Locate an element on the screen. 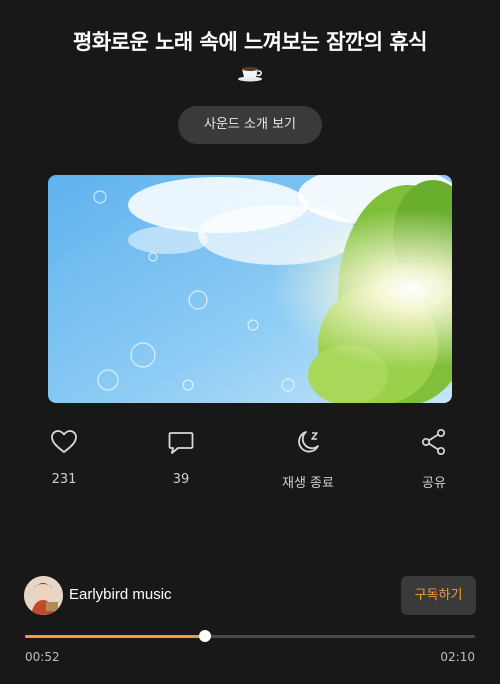 The image size is (500, 684). page-title: 평화로운 노래 속에 느껴보는 잠깐의 휴식 is located at coordinates (250, 42).